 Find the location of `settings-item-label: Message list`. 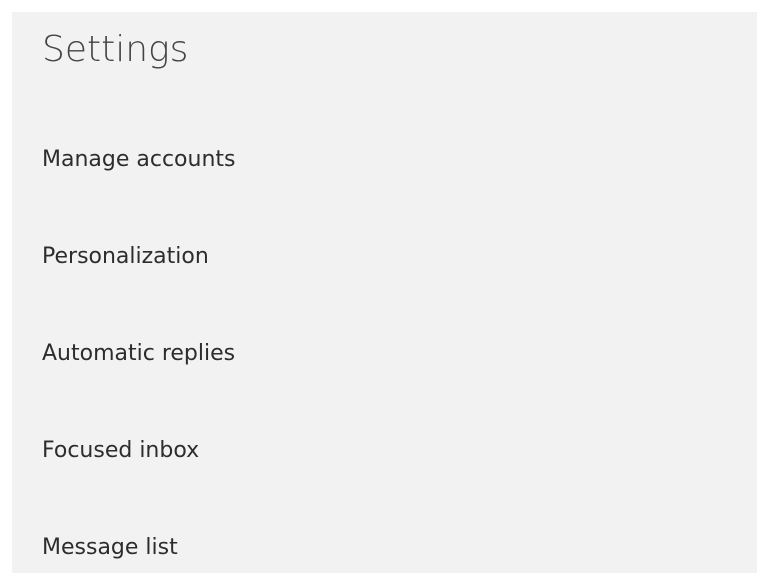

settings-item-label: Message list is located at coordinates (110, 547).